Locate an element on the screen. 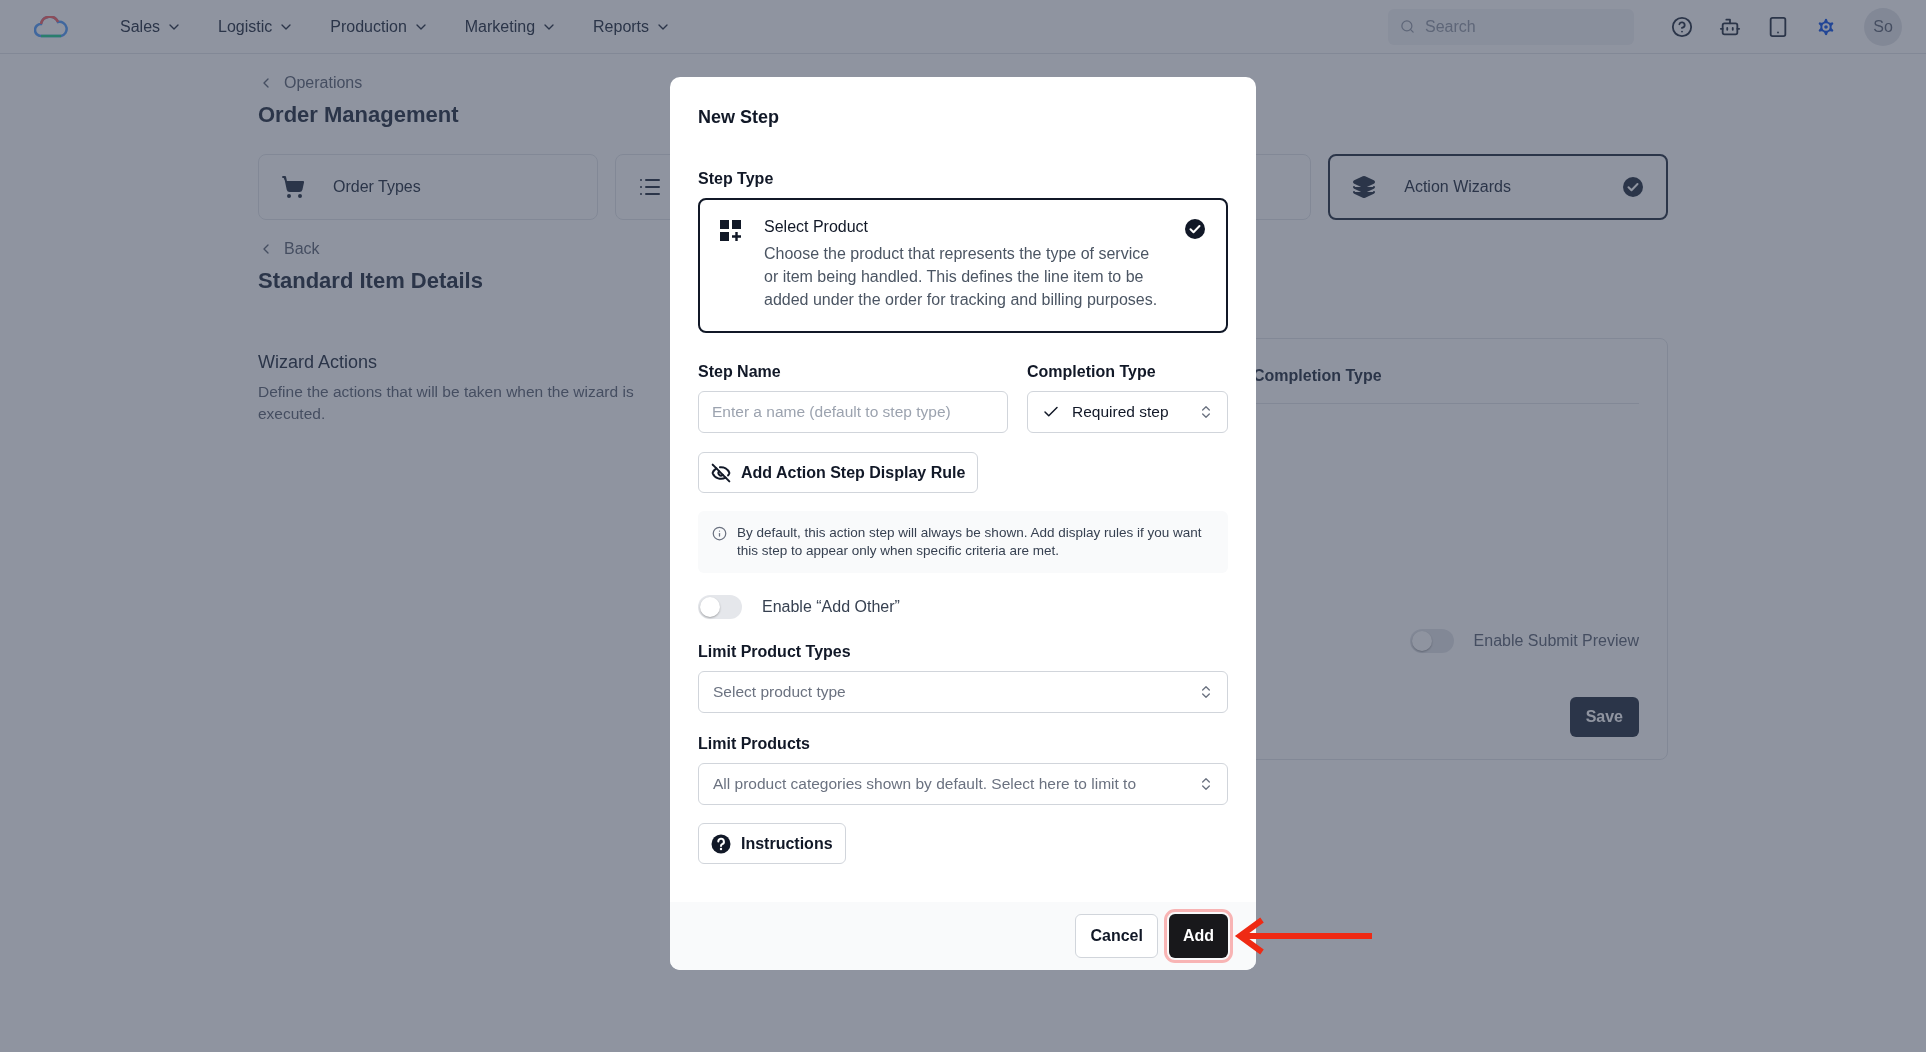  wizard-actions-description: Define the actions that will be taken when the wizard is executed. is located at coordinates (446, 403).